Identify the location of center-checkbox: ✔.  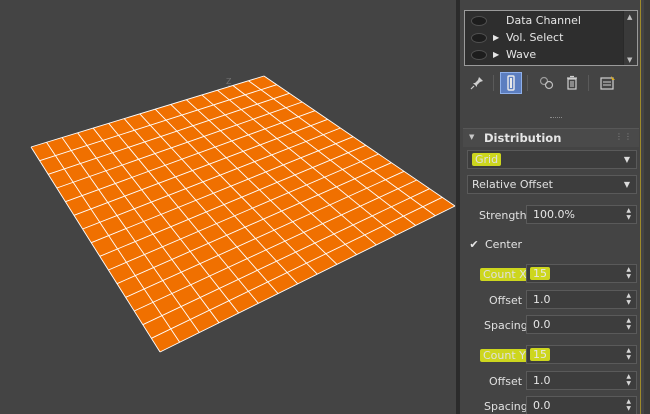
(474, 244).